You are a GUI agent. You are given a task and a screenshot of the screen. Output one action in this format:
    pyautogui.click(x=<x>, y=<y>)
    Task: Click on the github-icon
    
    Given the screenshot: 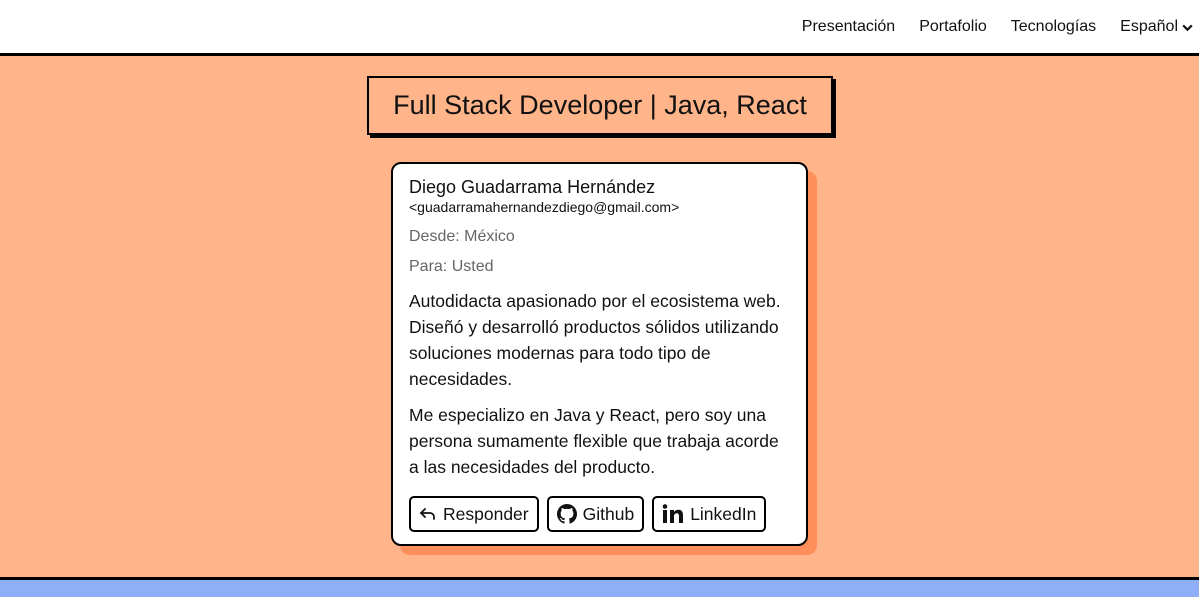 What is the action you would take?
    pyautogui.click(x=566, y=514)
    